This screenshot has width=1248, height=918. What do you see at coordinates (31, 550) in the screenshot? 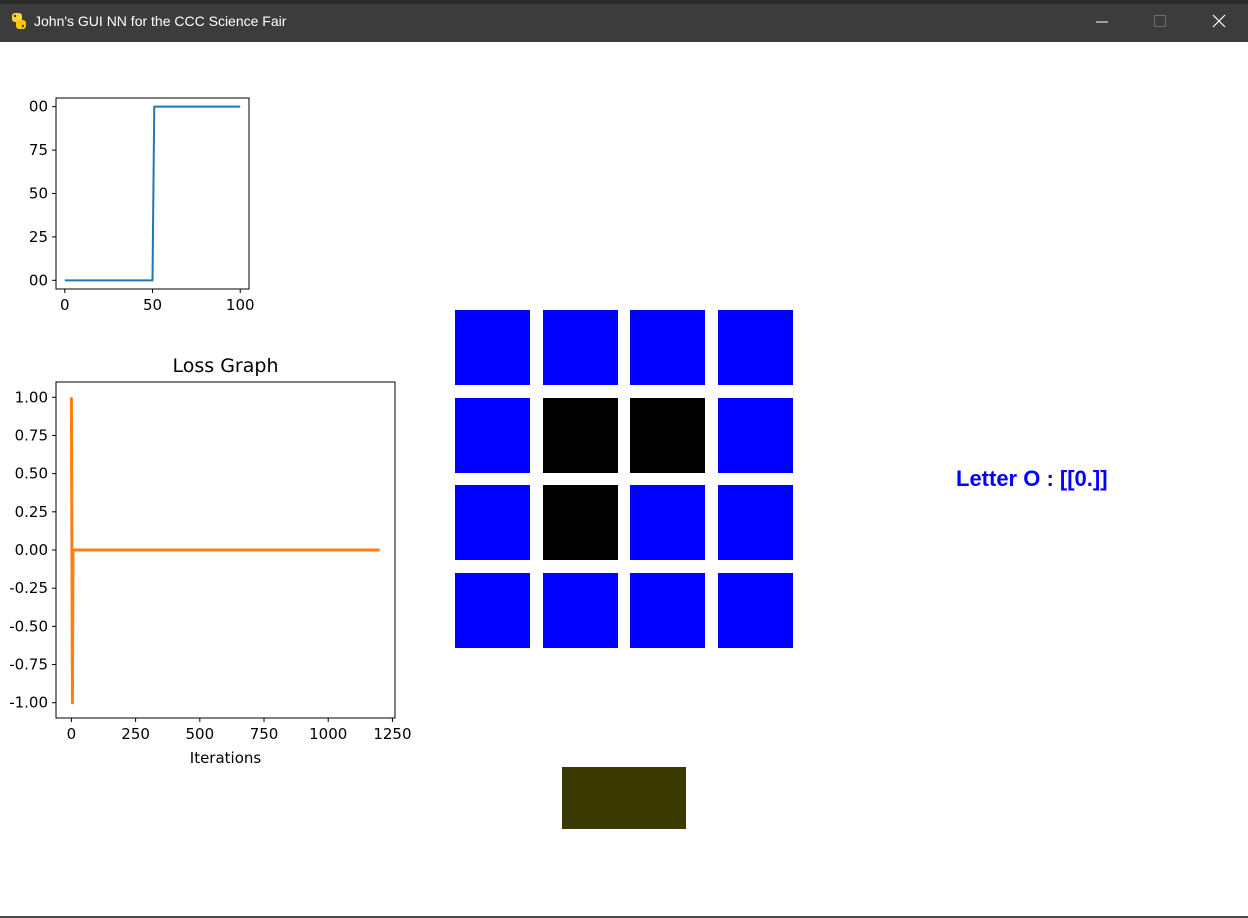
I see `y-tick-label: 0.00` at bounding box center [31, 550].